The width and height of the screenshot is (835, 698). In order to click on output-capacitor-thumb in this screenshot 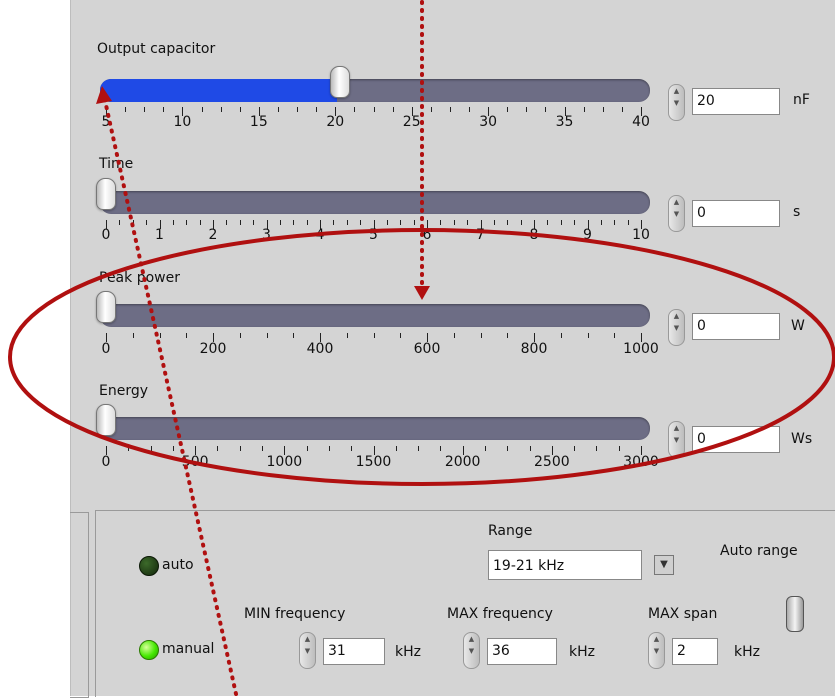, I will do `click(340, 82)`.